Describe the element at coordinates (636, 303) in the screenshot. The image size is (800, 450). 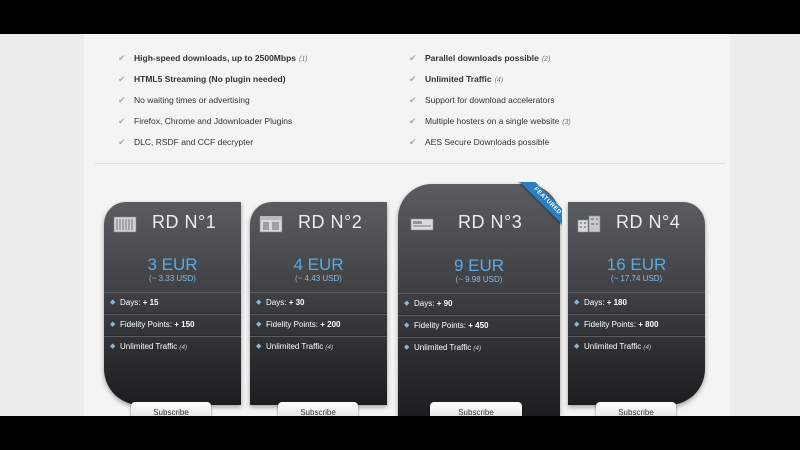
I see `plan-days: ◆ Days: + 180` at that location.